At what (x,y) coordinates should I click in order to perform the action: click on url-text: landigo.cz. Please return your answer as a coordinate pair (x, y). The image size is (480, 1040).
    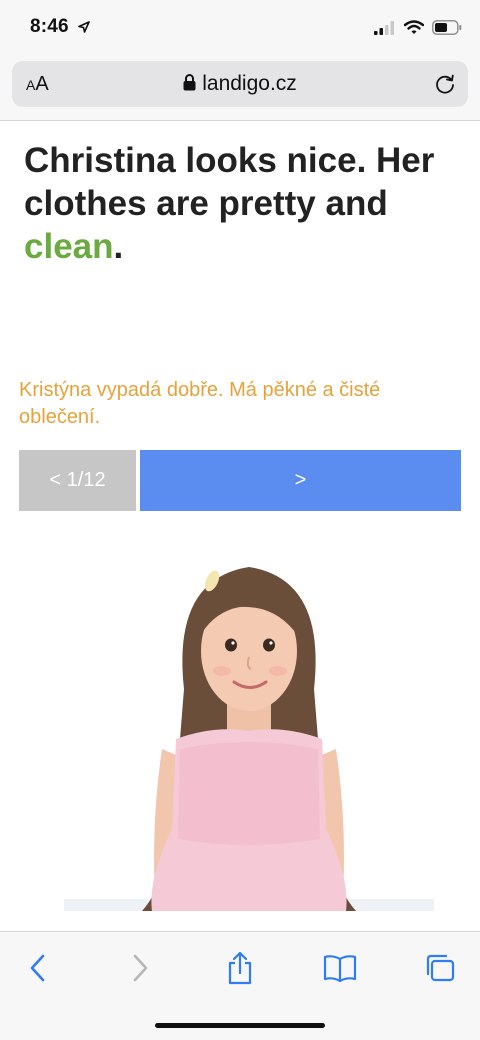
    Looking at the image, I should click on (249, 83).